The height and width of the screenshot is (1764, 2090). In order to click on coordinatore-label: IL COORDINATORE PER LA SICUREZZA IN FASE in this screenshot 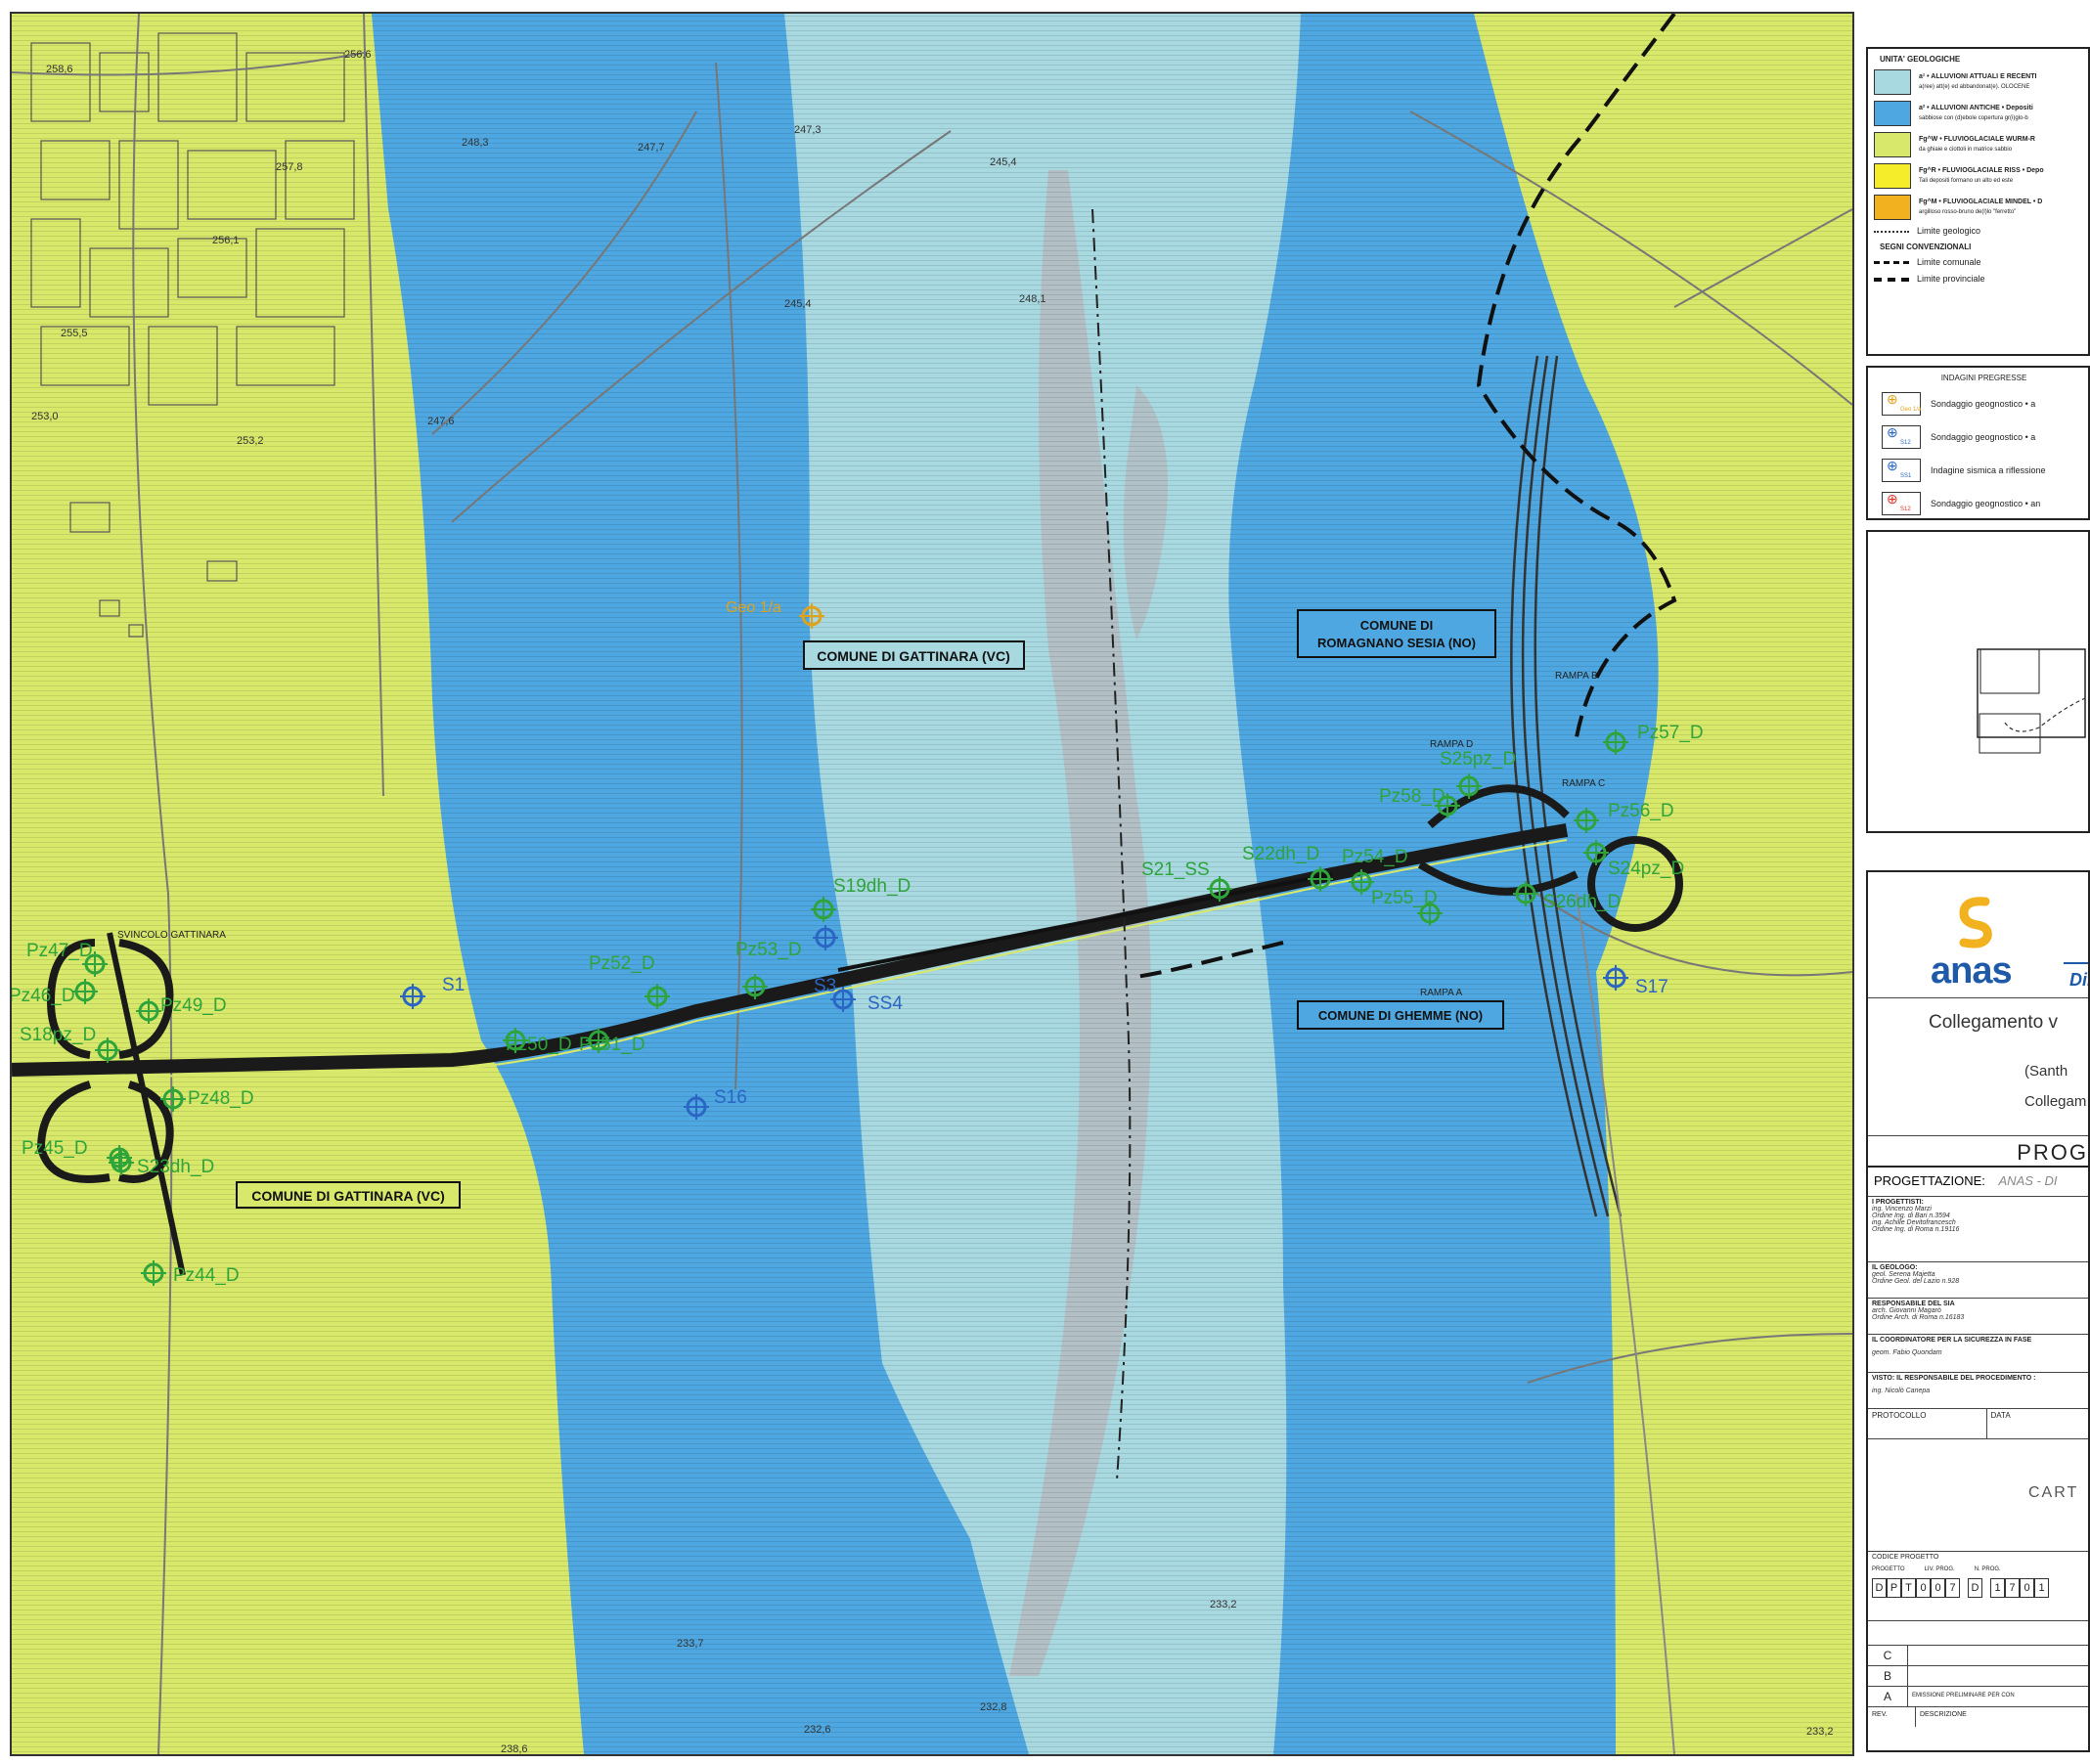, I will do `click(1952, 1340)`.